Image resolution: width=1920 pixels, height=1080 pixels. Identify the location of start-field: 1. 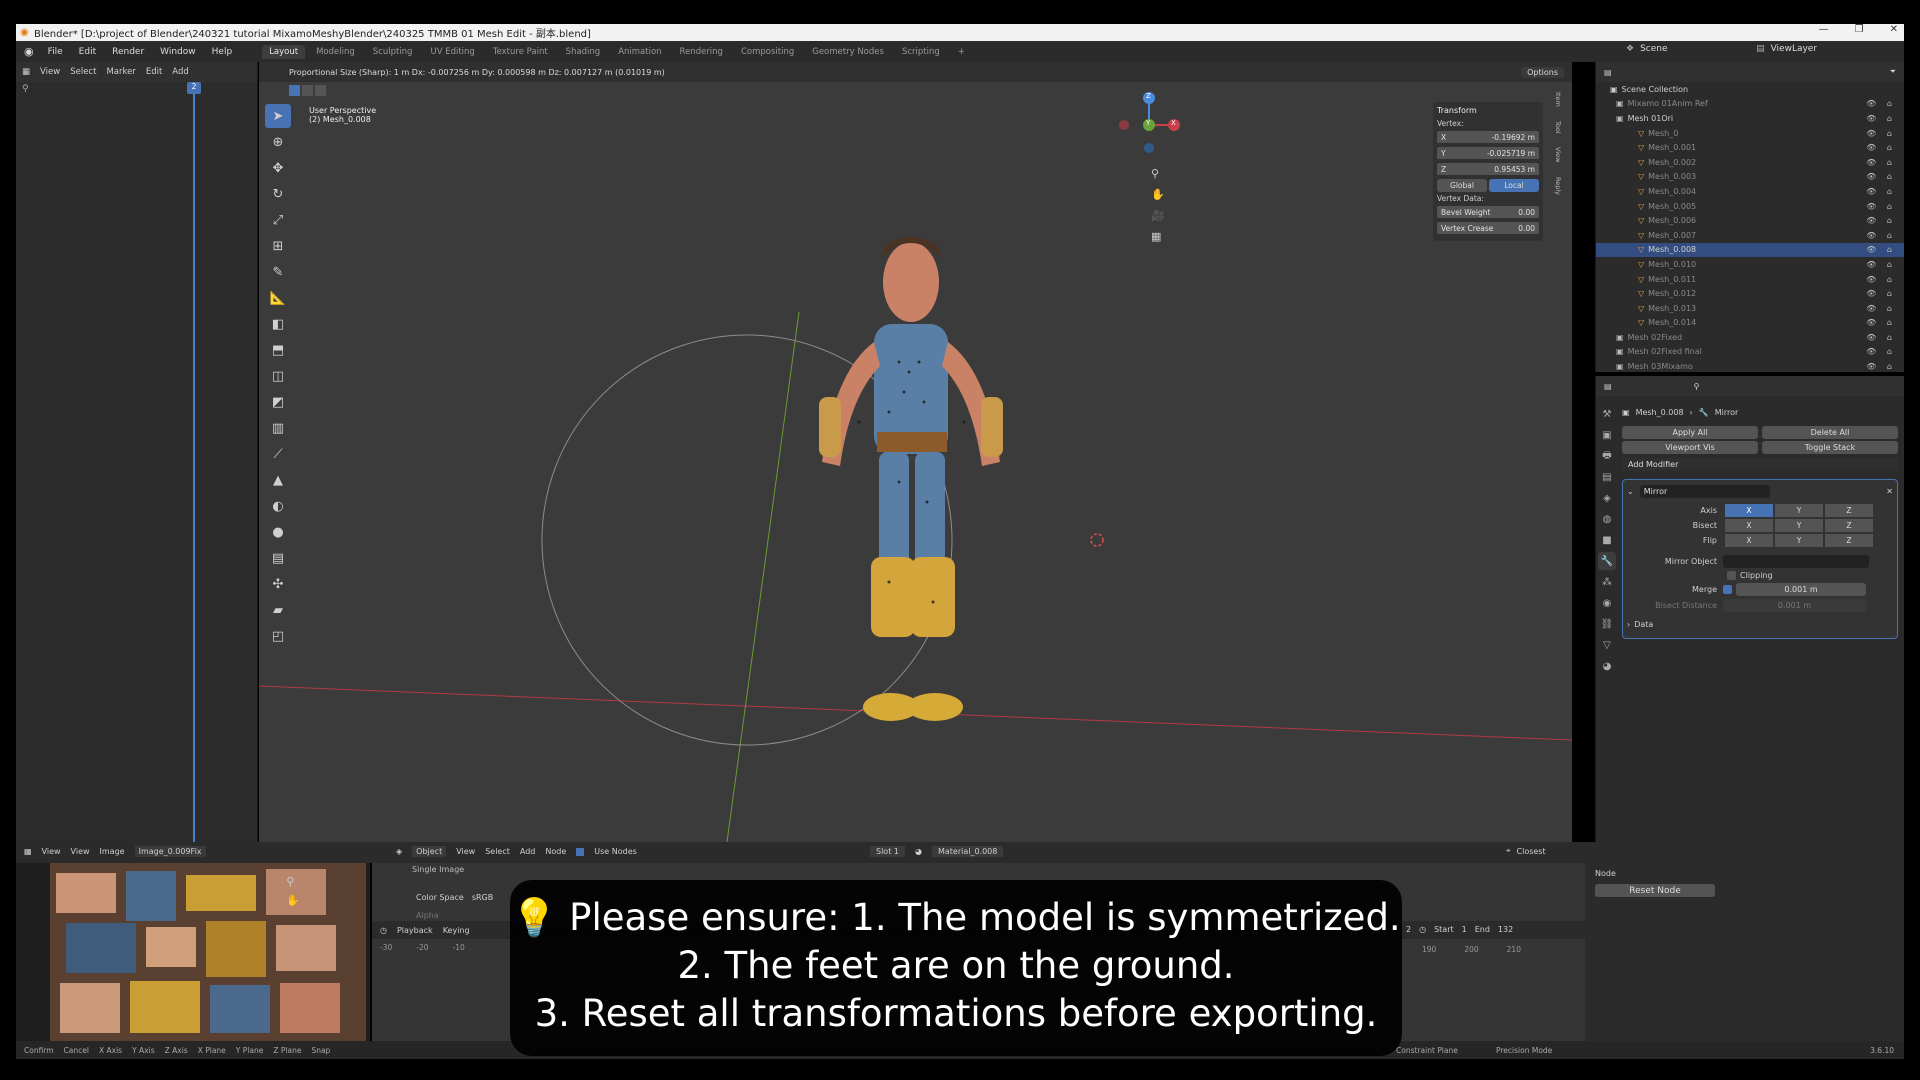
(1464, 929).